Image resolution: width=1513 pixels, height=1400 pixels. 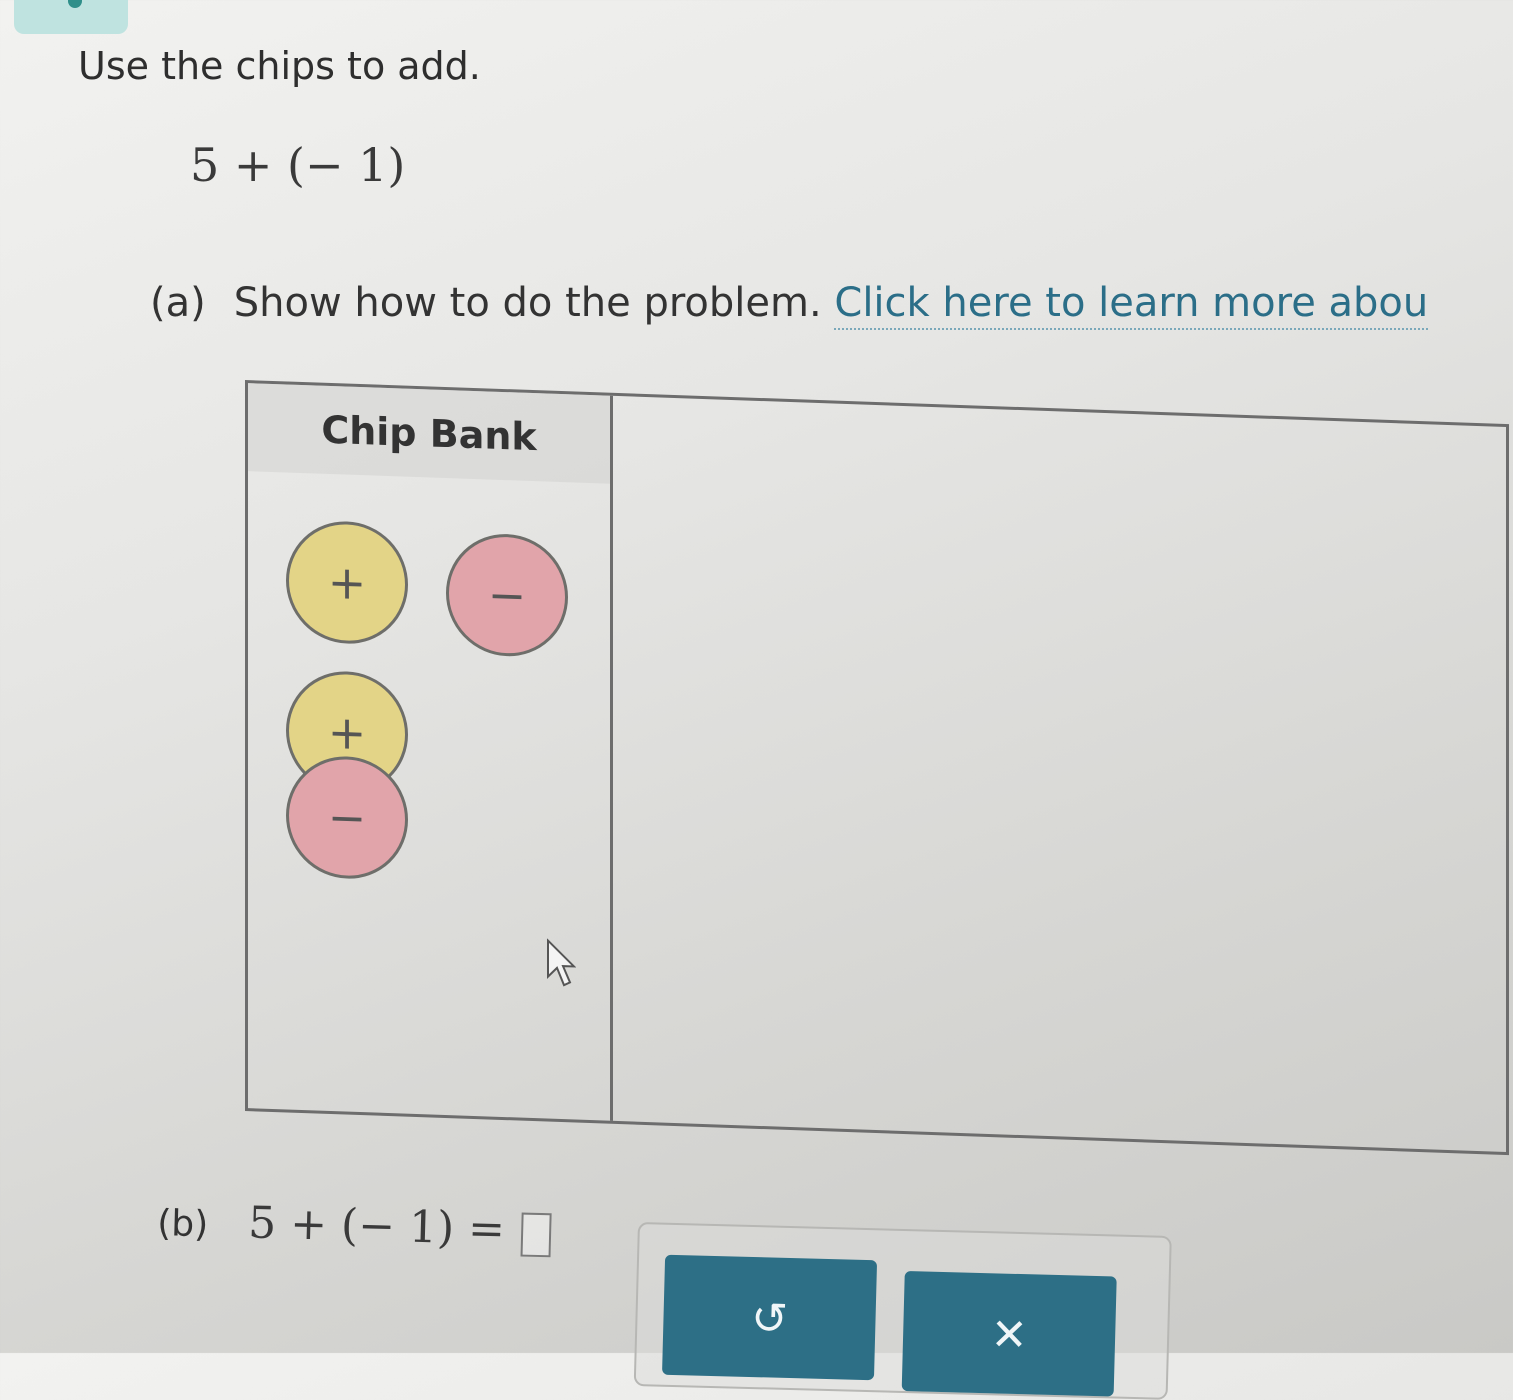 What do you see at coordinates (71, 17) in the screenshot?
I see `top-tab` at bounding box center [71, 17].